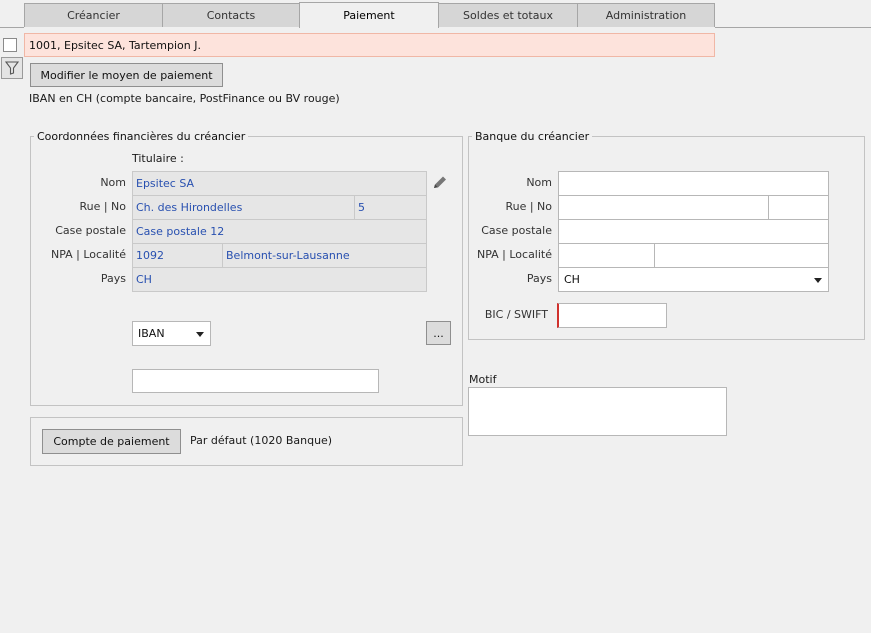  I want to click on tab-paiement: Paiement, so click(369, 15).